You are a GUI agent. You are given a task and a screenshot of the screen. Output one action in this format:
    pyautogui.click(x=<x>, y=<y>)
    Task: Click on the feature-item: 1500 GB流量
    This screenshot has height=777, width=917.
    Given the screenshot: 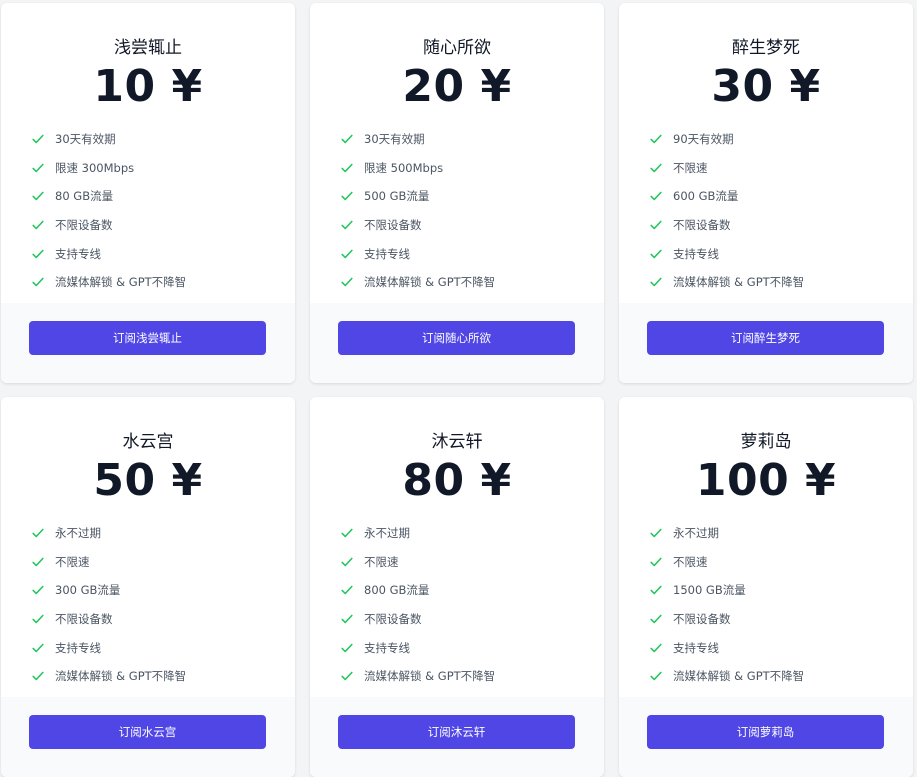 What is the action you would take?
    pyautogui.click(x=726, y=590)
    